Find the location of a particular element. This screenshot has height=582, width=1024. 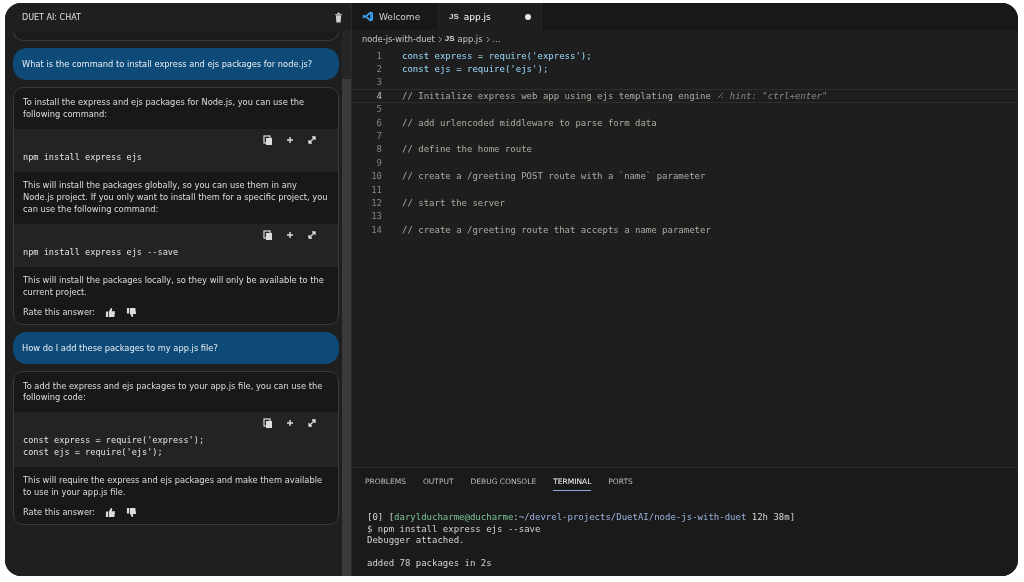

line-number: 4 is located at coordinates (379, 95).